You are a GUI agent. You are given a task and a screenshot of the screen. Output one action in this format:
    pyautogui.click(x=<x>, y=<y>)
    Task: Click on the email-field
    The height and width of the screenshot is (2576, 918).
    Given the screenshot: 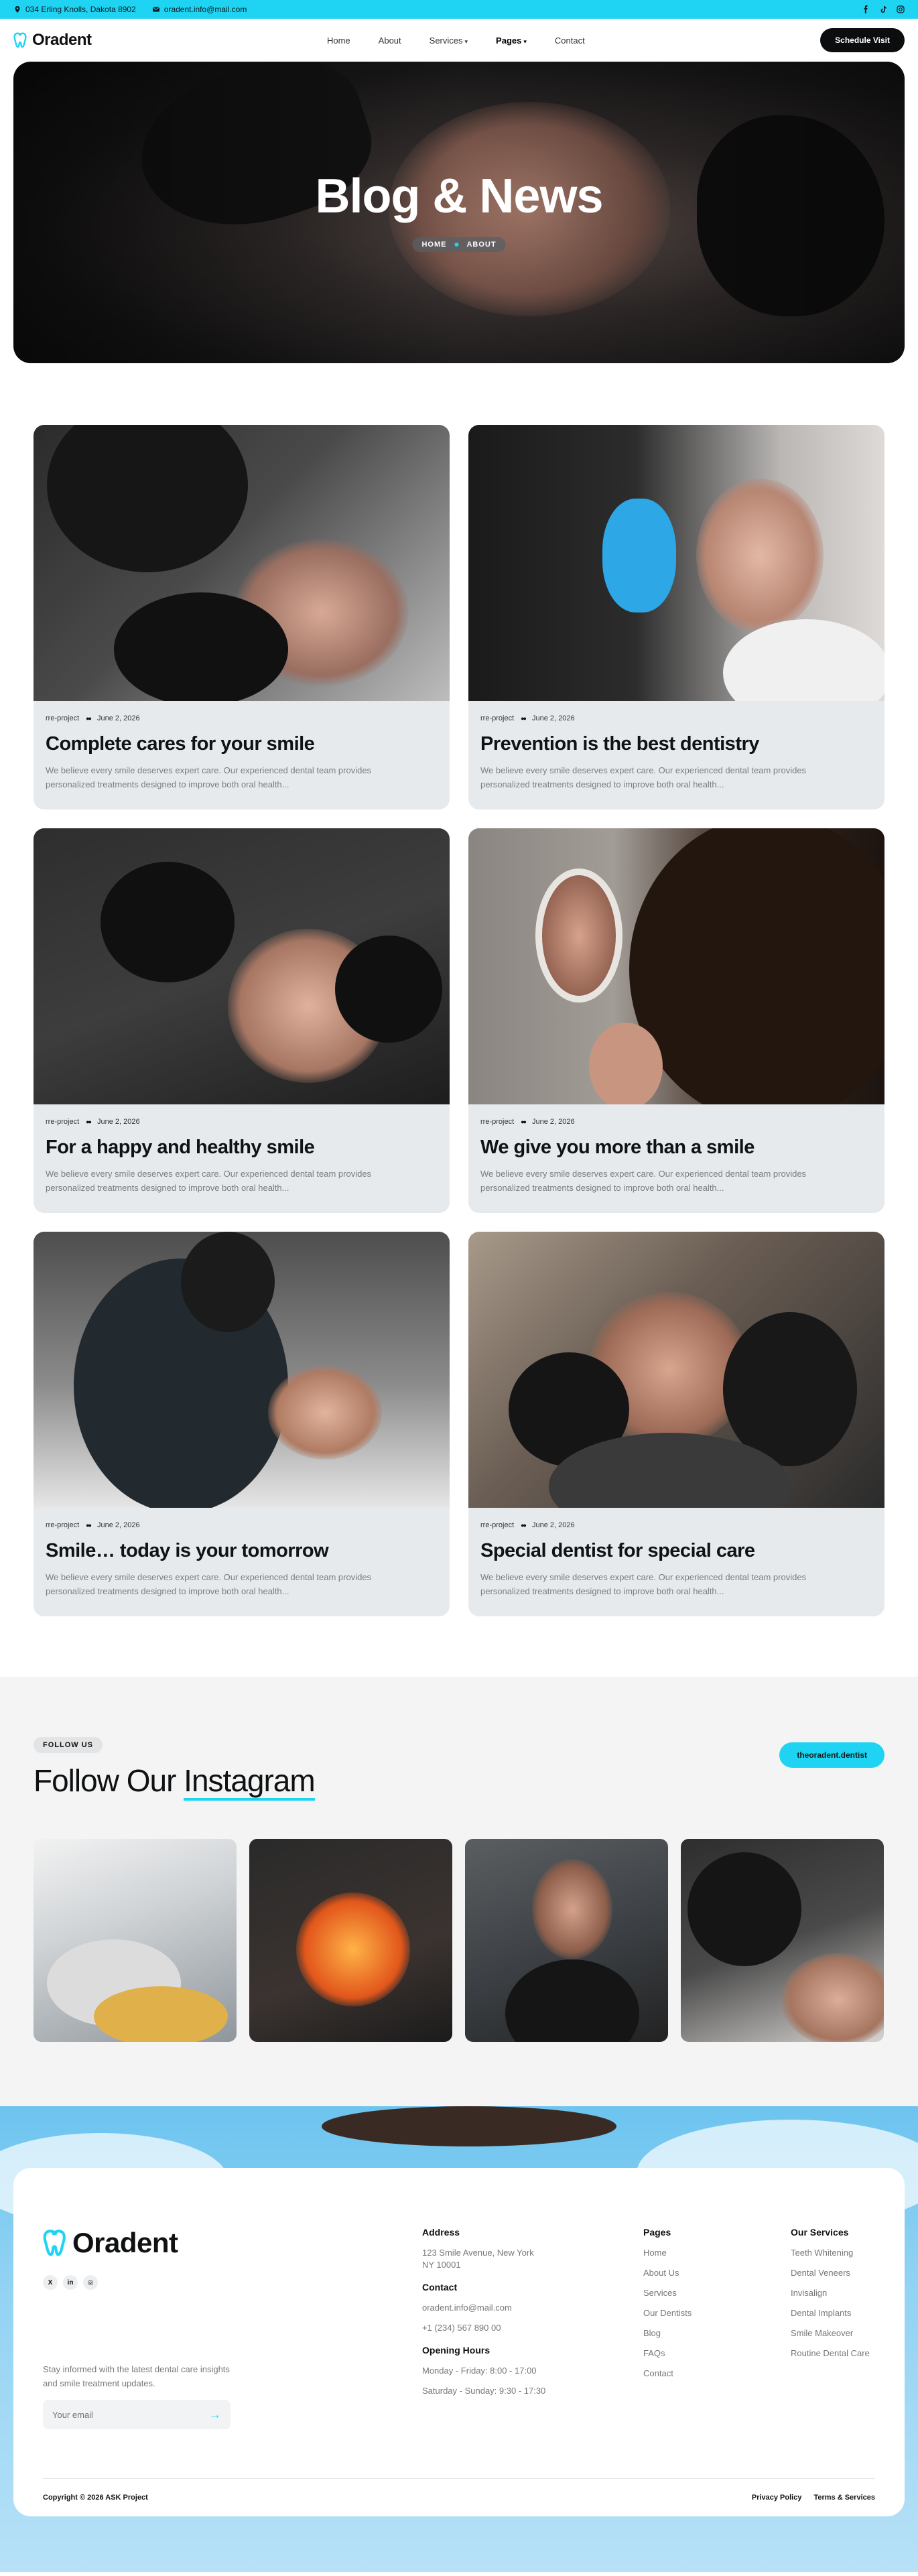 What is the action you would take?
    pyautogui.click(x=126, y=2414)
    